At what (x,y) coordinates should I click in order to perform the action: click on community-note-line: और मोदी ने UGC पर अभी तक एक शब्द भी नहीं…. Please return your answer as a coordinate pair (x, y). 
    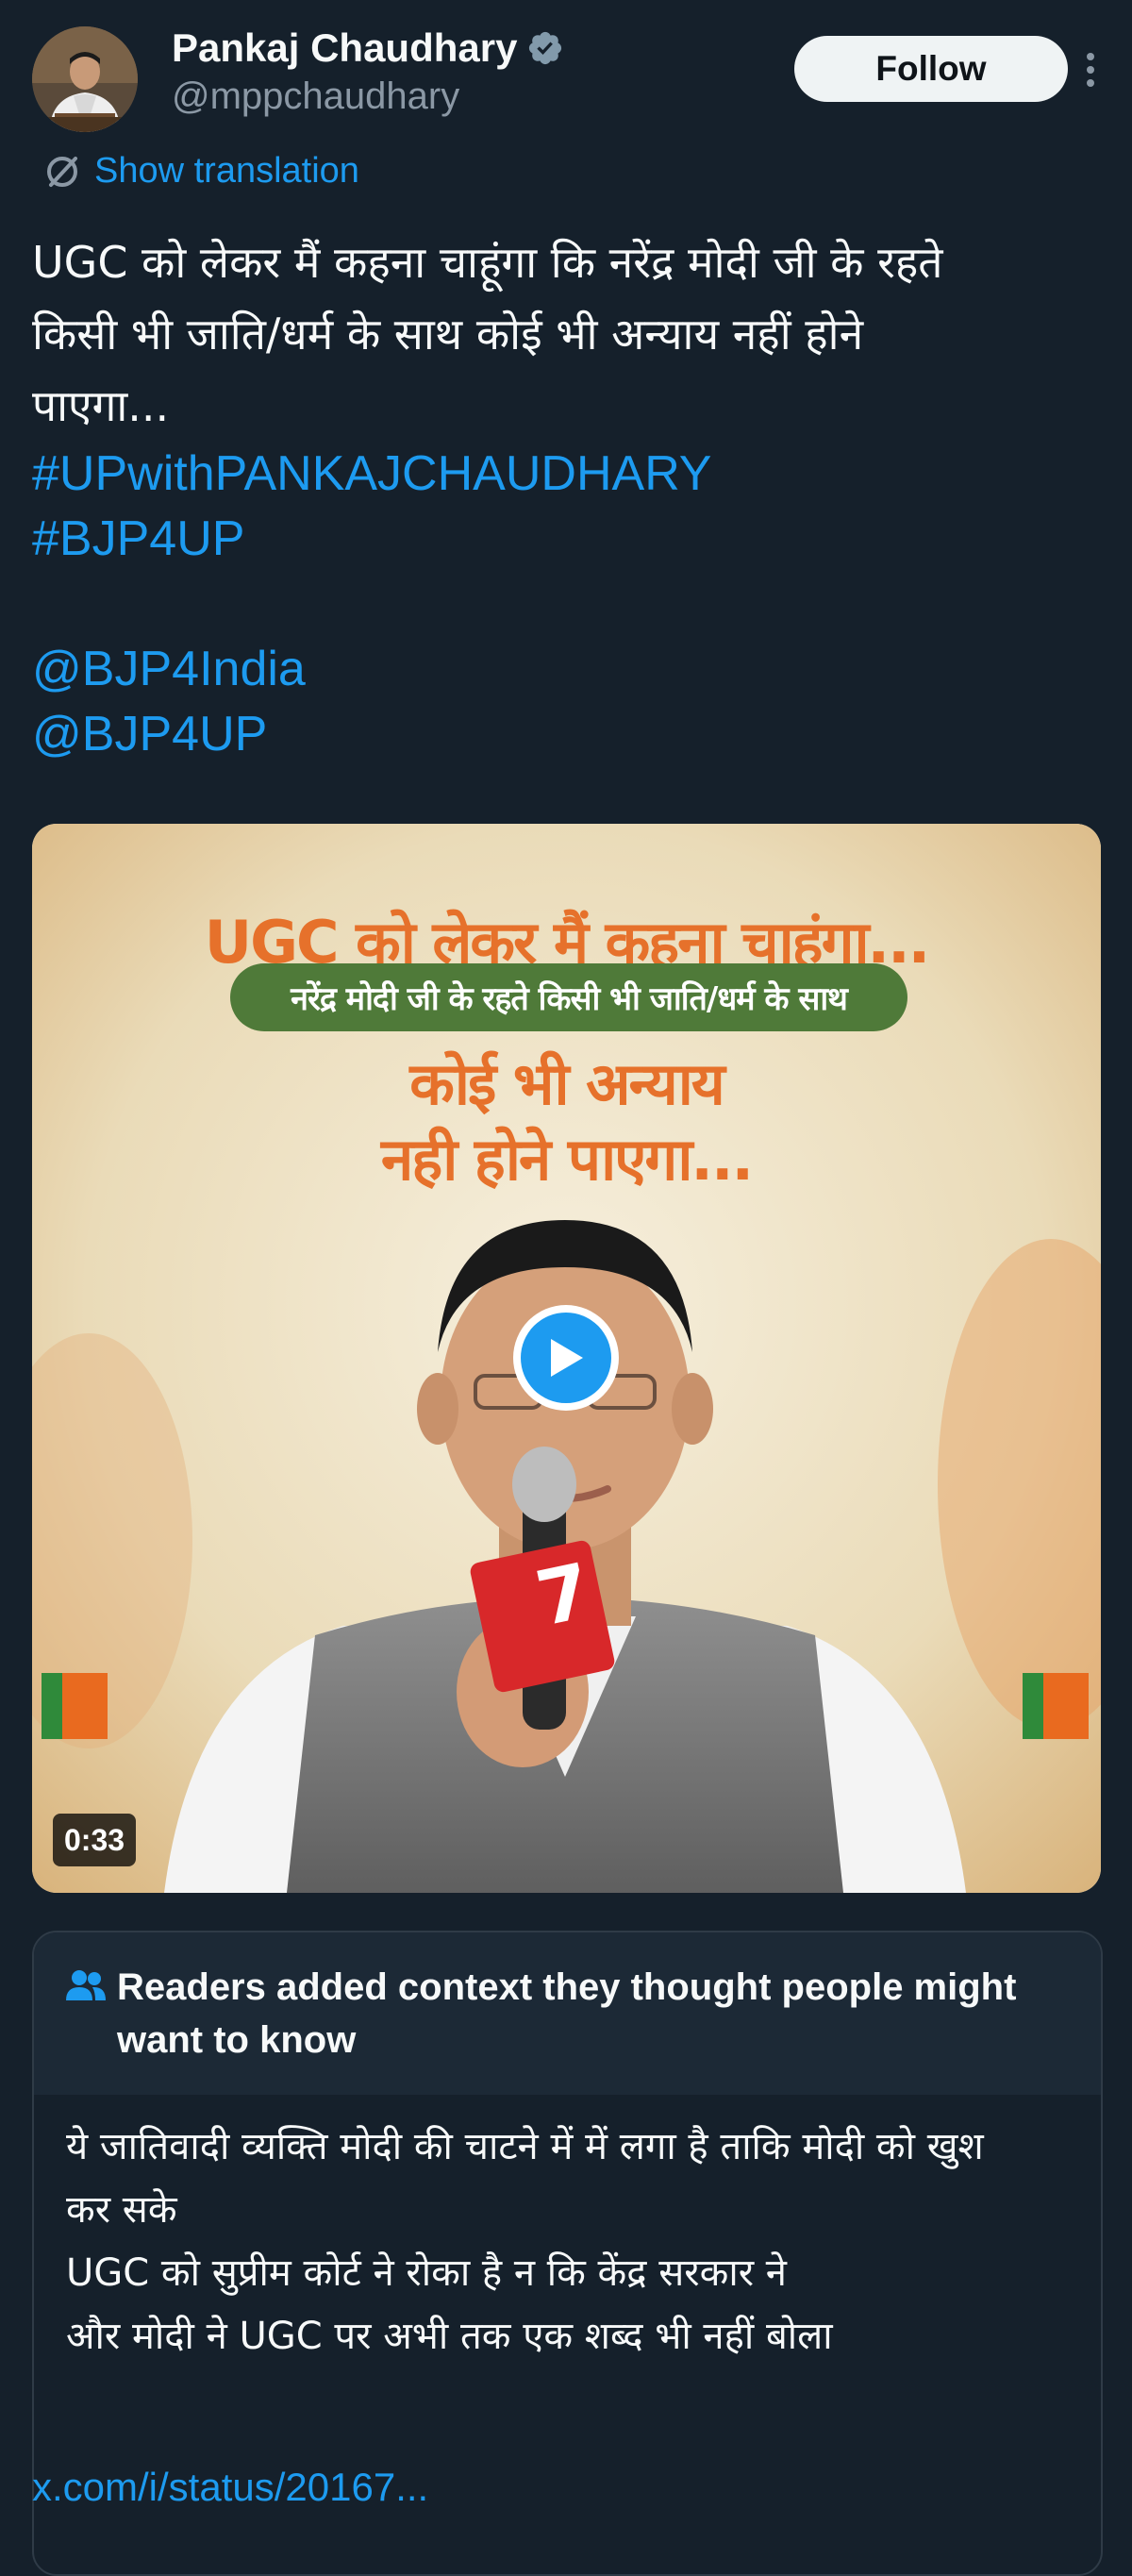
    Looking at the image, I should click on (449, 2336).